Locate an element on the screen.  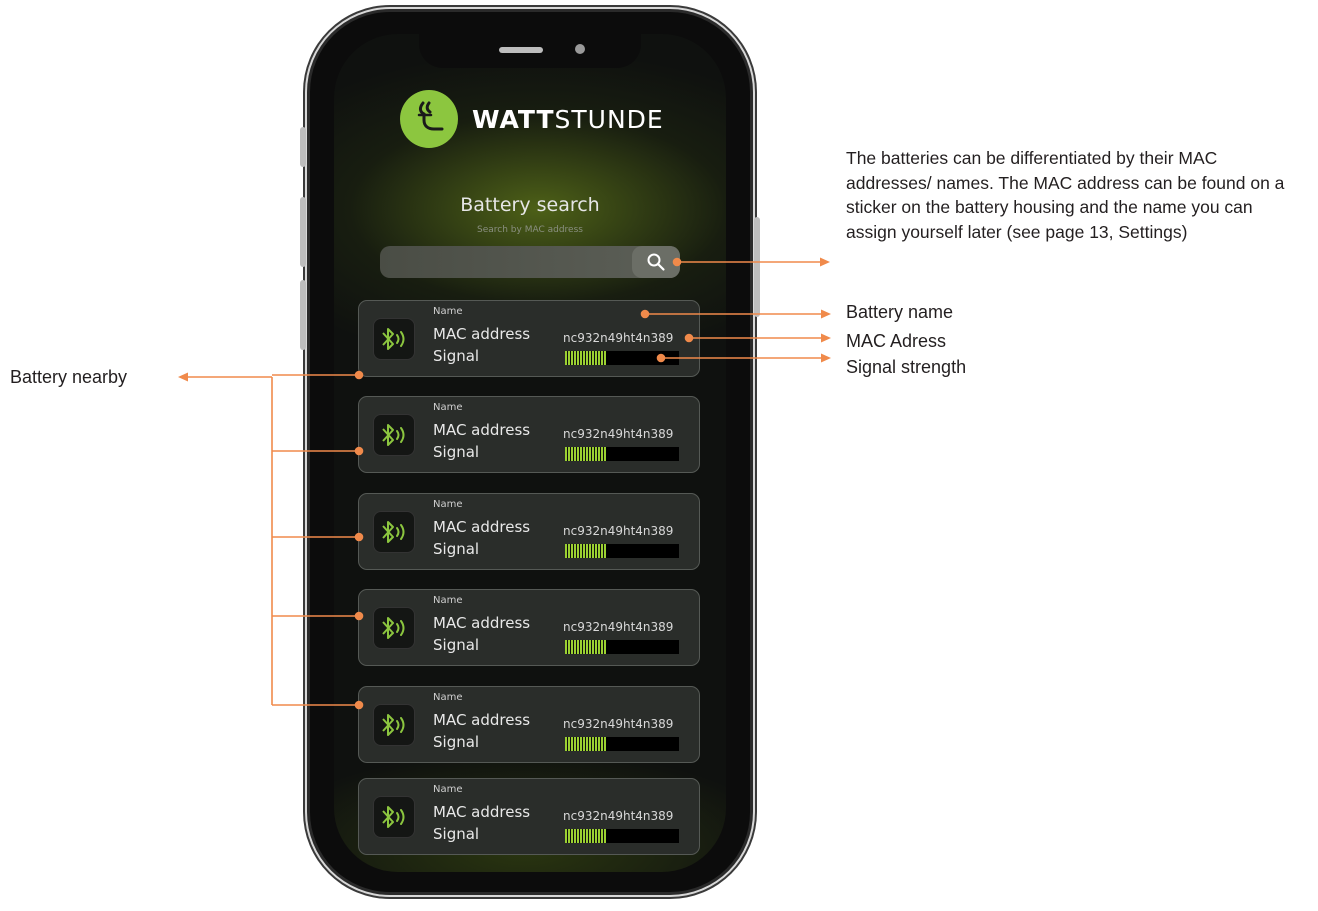
signal-strength-arrowhead is located at coordinates (826, 358).